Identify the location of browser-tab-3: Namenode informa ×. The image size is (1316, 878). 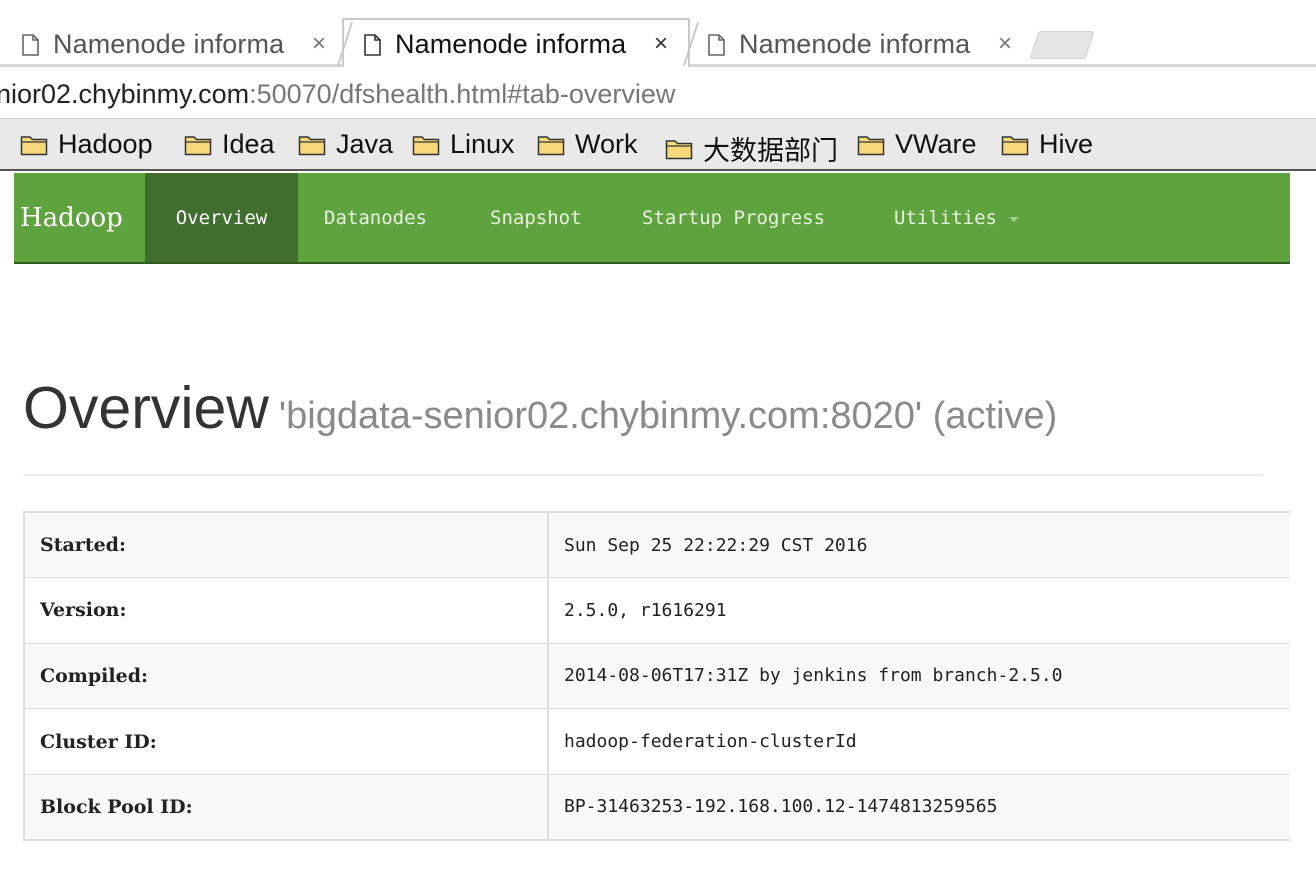
(868, 44).